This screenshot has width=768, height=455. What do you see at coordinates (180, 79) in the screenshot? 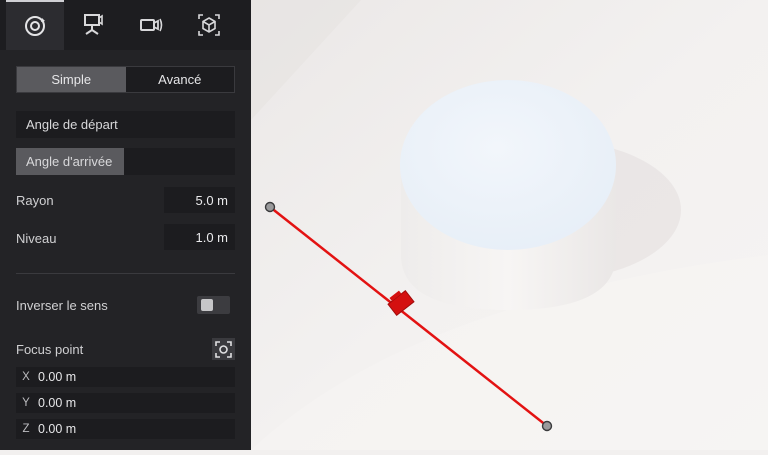
I see `advanced-mode-button: Avancé` at bounding box center [180, 79].